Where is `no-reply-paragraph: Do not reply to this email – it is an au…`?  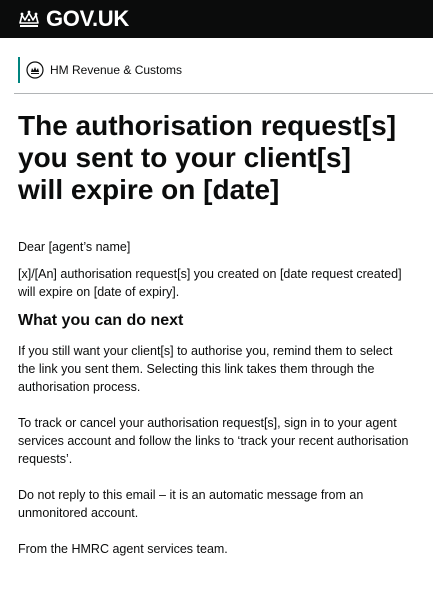 no-reply-paragraph: Do not reply to this email – it is an au… is located at coordinates (191, 504).